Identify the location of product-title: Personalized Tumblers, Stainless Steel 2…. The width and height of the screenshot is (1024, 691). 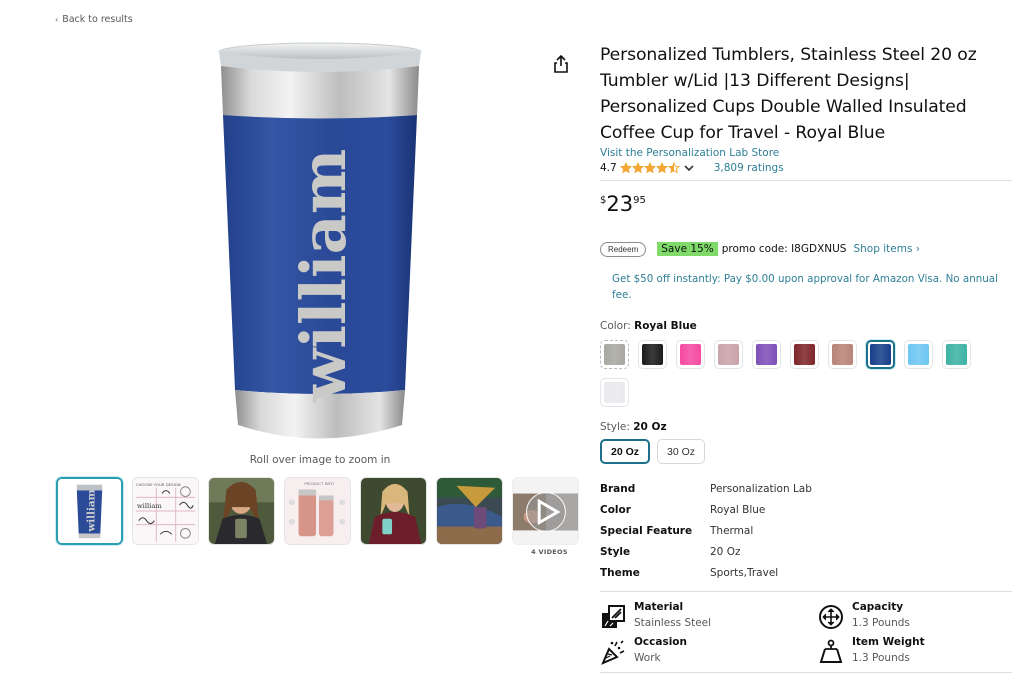
(788, 94).